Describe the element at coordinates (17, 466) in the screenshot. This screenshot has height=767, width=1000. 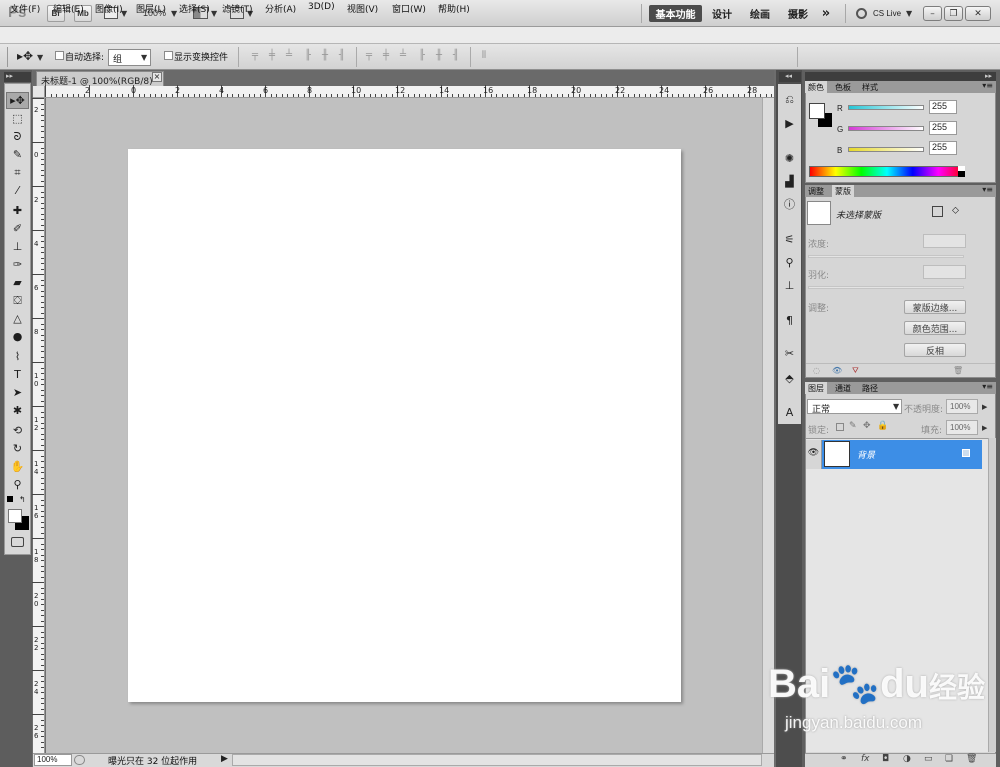
I see `hand-tool-icon: ✋` at that location.